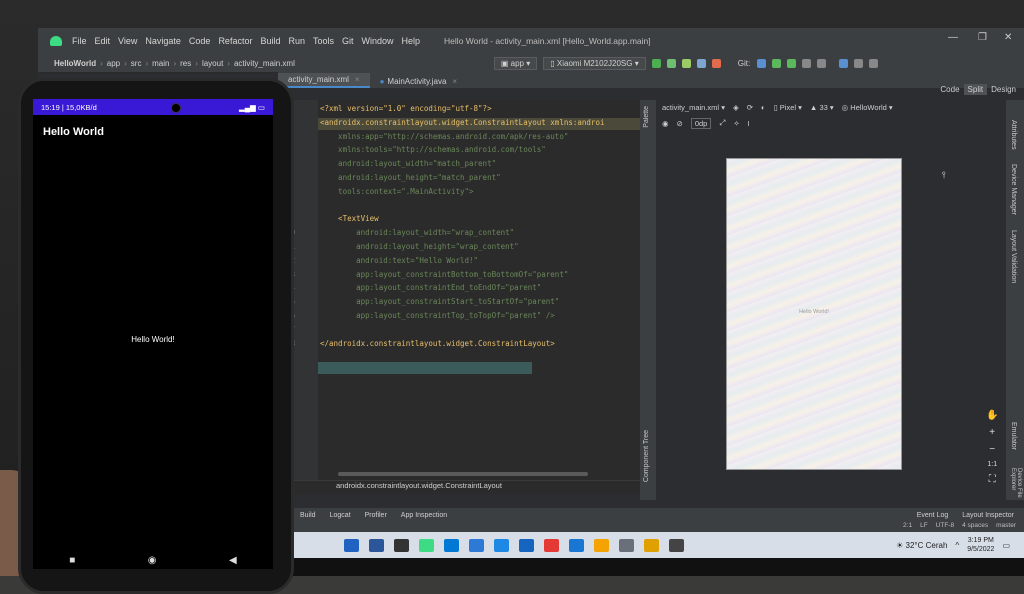 The width and height of the screenshot is (1024, 594). I want to click on component-tree-tab: Component Tree, so click(646, 456).